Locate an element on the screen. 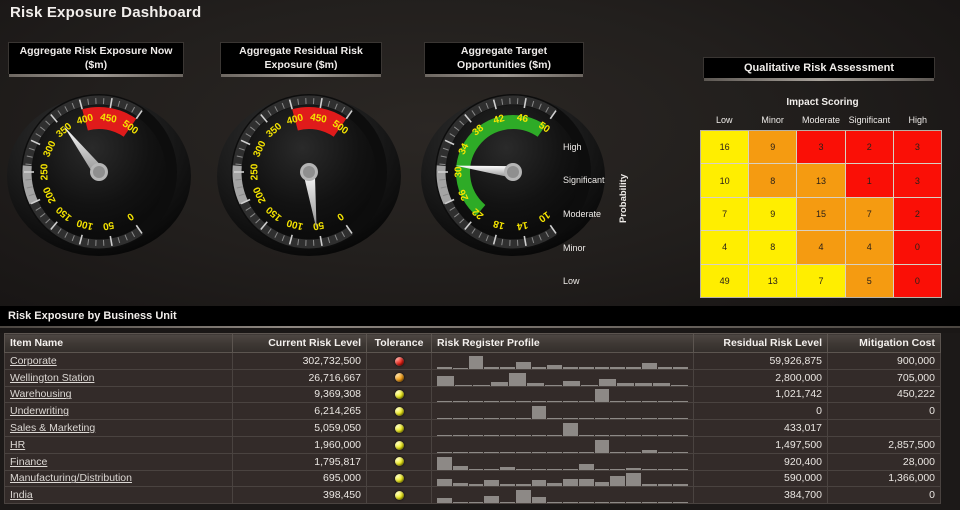 This screenshot has width=960, height=510. cell-residual-risk-level: 590,000 is located at coordinates (760, 478).